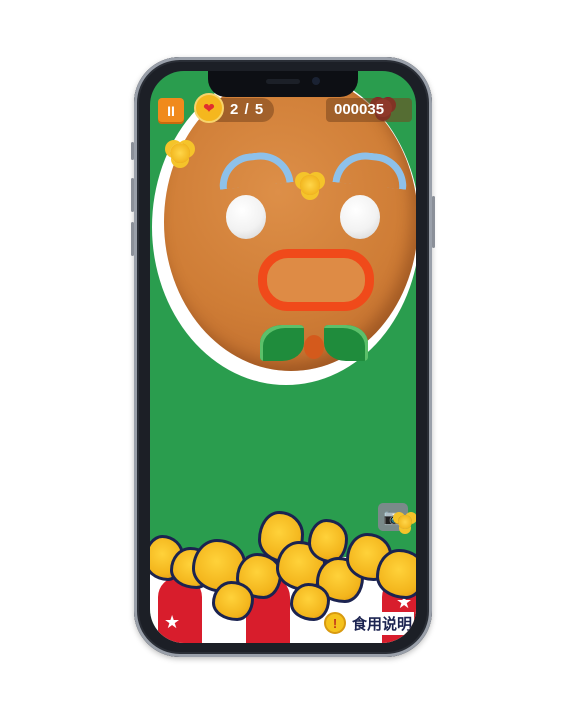 This screenshot has width=566, height=705. I want to click on heart-icon: ❤, so click(209, 108).